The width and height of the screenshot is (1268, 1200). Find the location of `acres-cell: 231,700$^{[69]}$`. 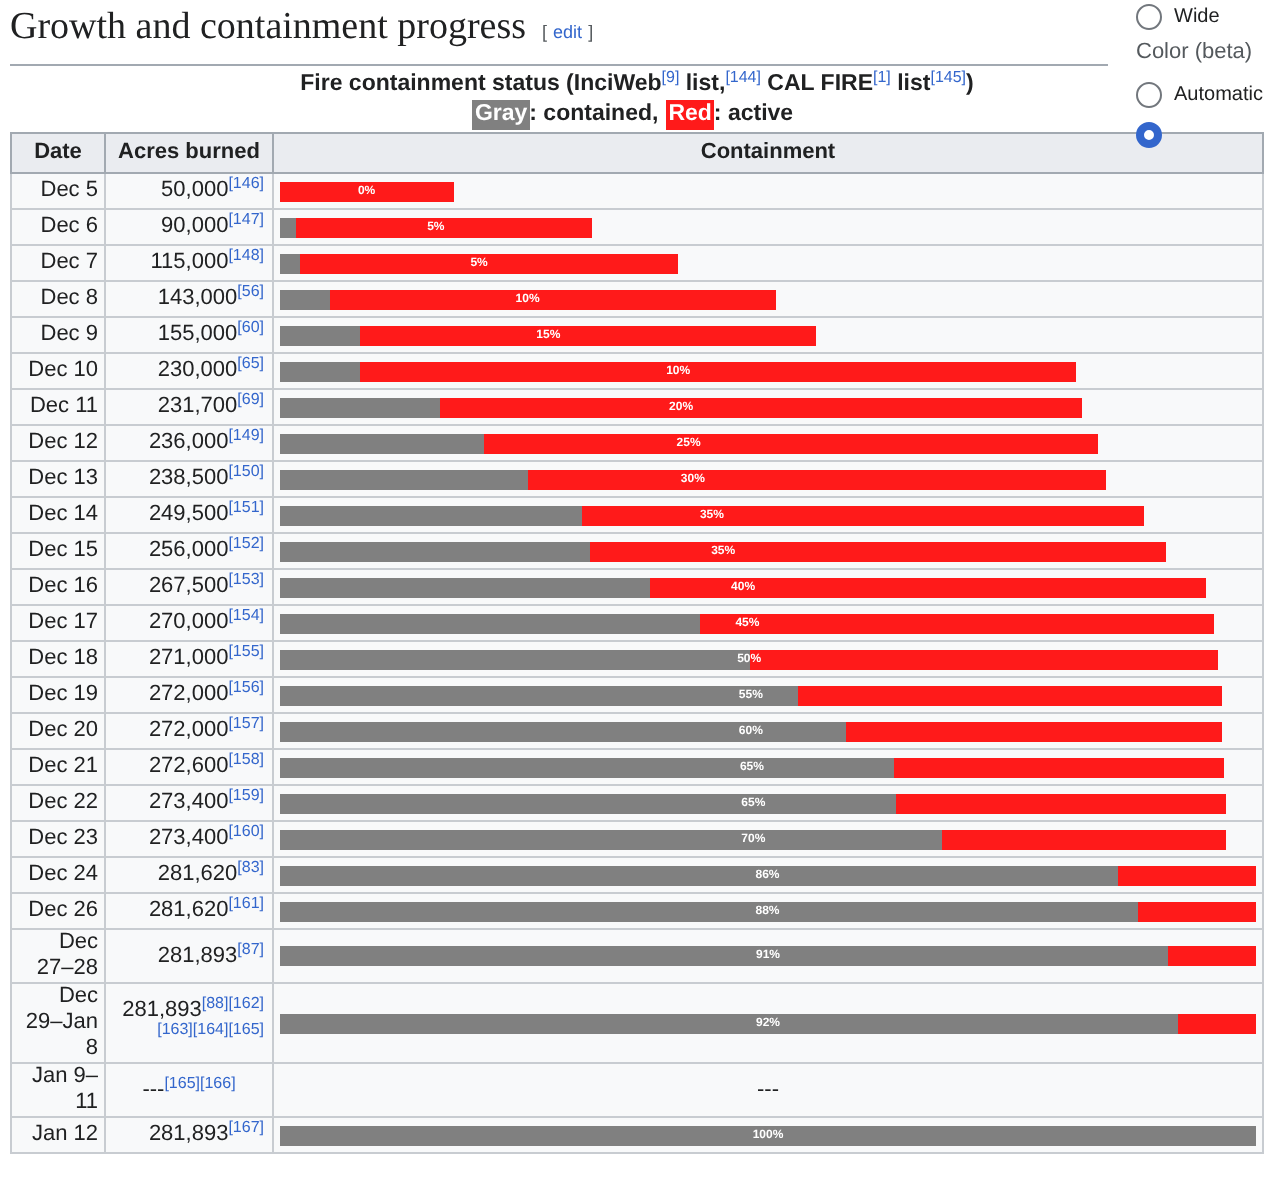

acres-cell: 231,700$^{[69]}$ is located at coordinates (189, 407).